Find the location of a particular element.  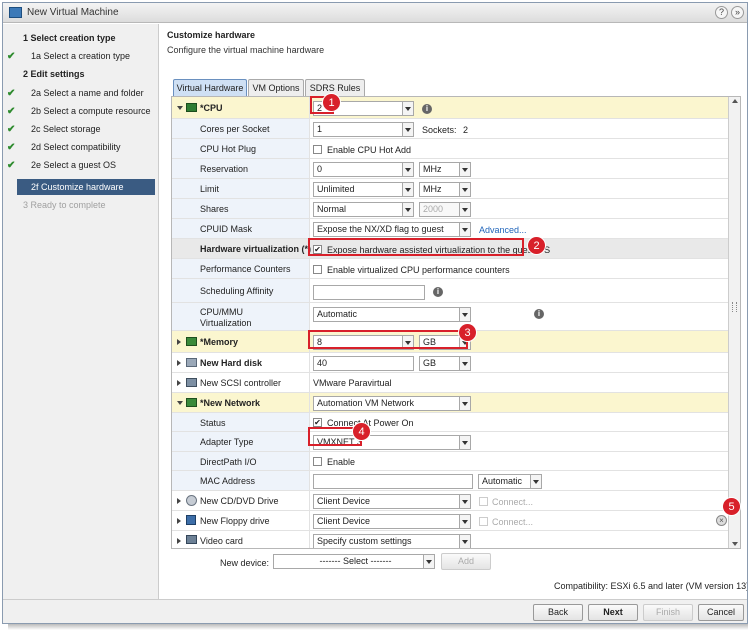

limit-unit-select: MHz is located at coordinates (445, 189).